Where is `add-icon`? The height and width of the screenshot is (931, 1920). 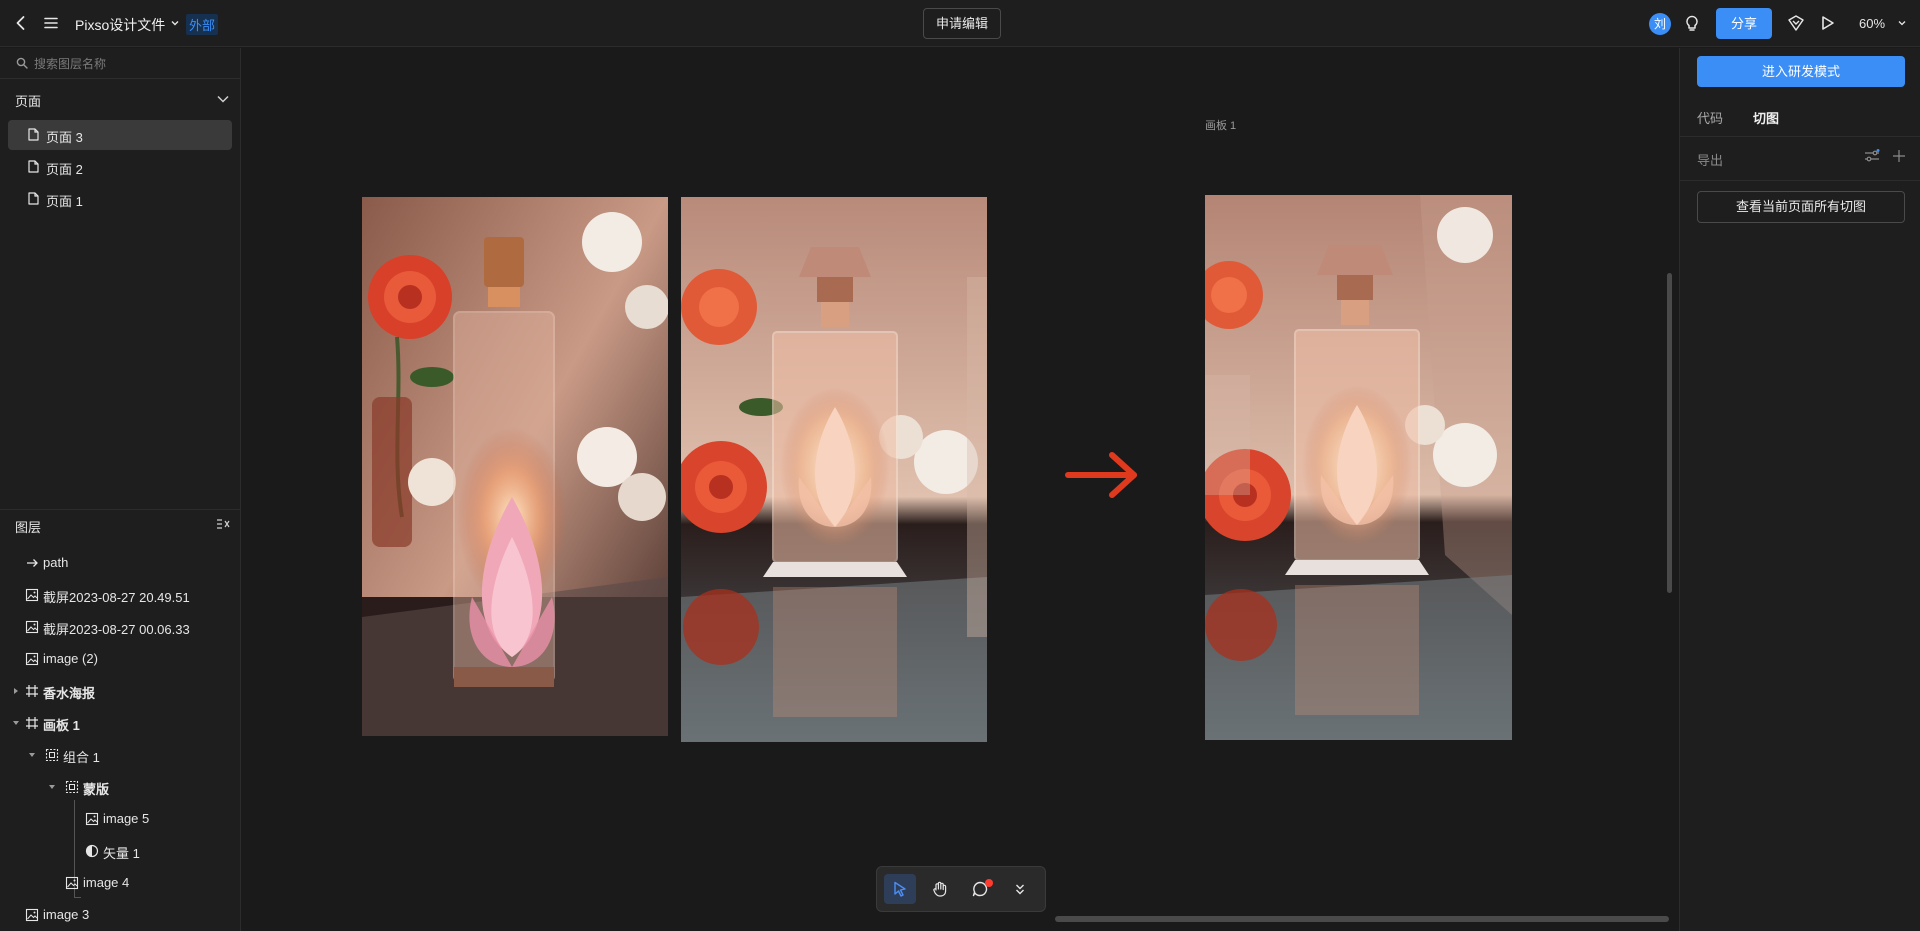 add-icon is located at coordinates (1899, 156).